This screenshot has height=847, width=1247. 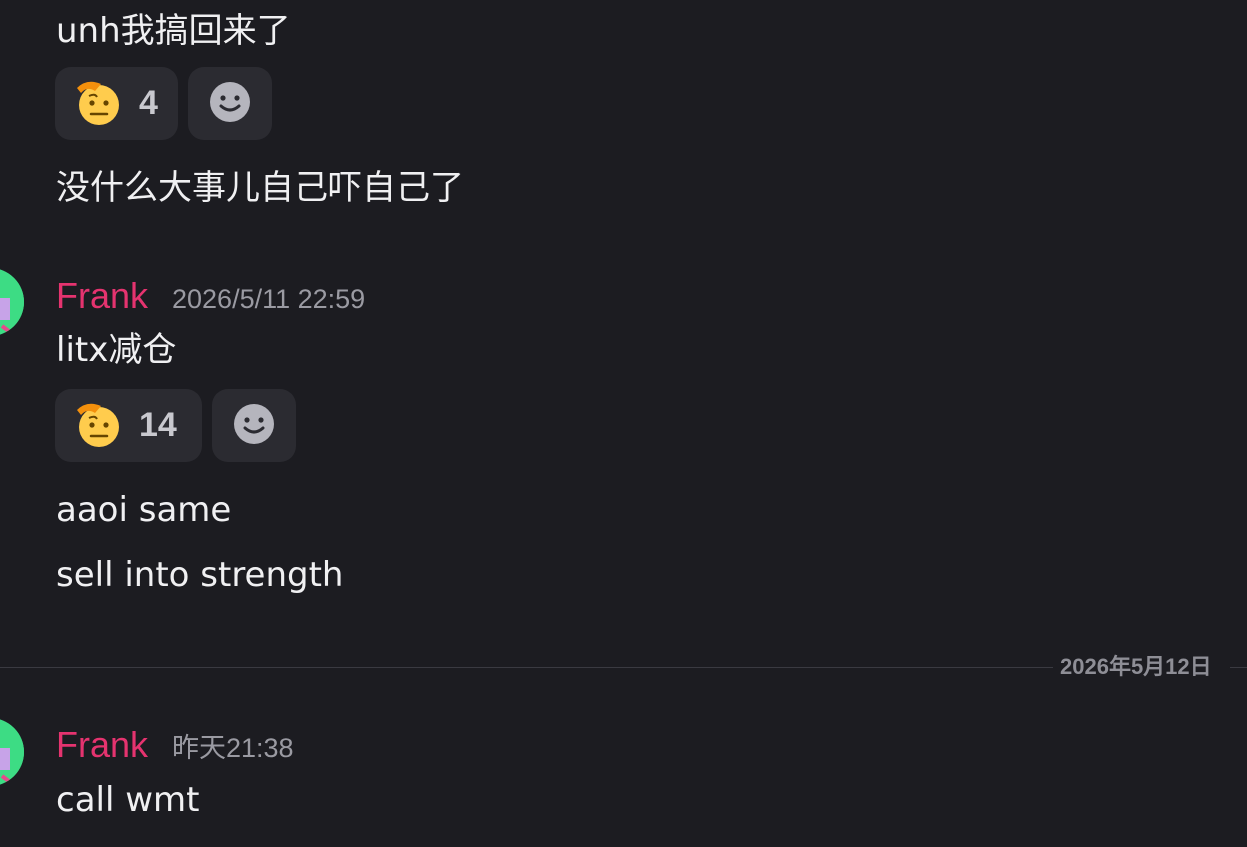 I want to click on reaction-count: 4, so click(x=148, y=103).